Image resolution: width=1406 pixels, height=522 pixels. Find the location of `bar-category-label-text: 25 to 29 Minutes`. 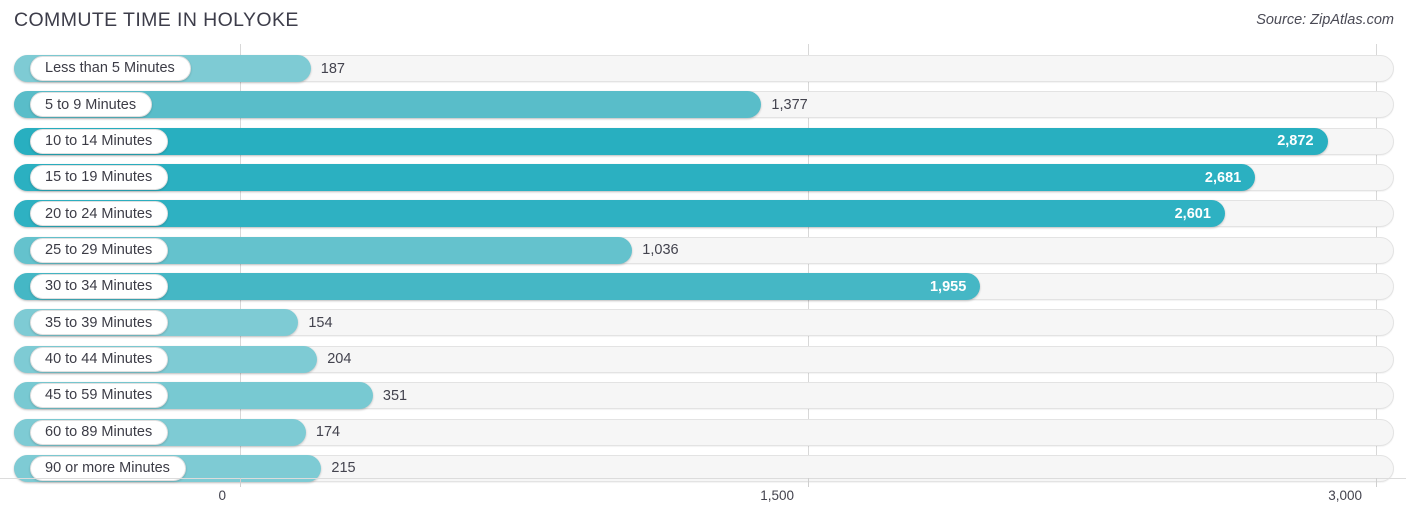

bar-category-label-text: 25 to 29 Minutes is located at coordinates (99, 250).